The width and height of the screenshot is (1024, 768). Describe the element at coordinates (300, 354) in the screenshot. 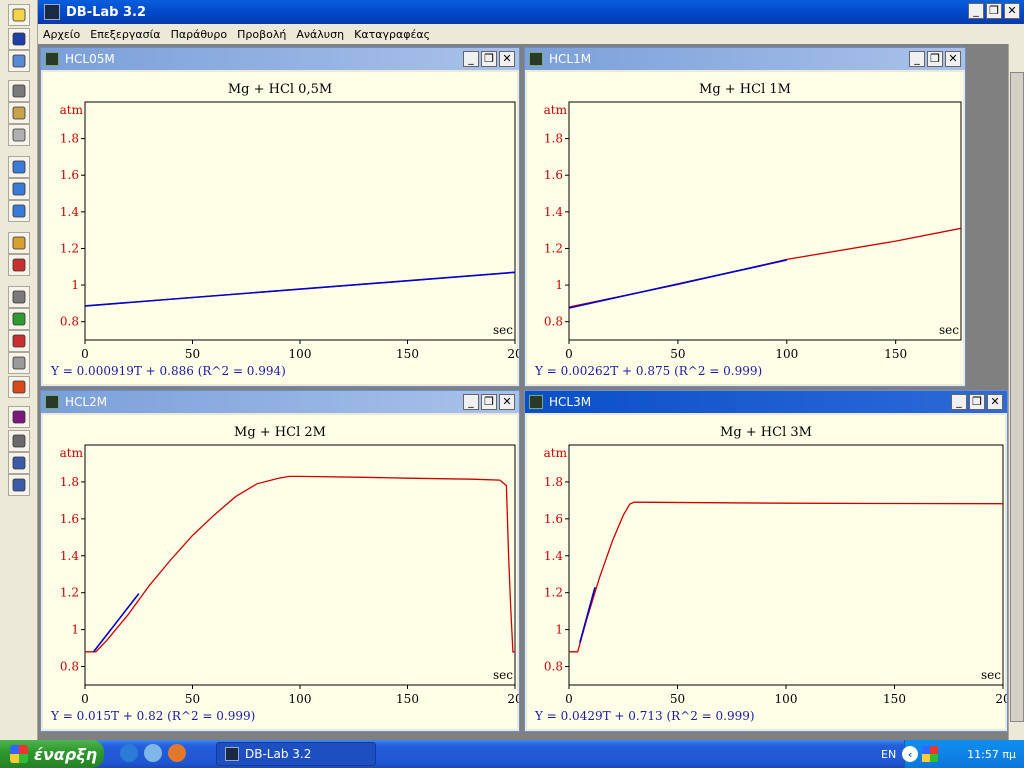

I see `x-tick-label: 100` at that location.